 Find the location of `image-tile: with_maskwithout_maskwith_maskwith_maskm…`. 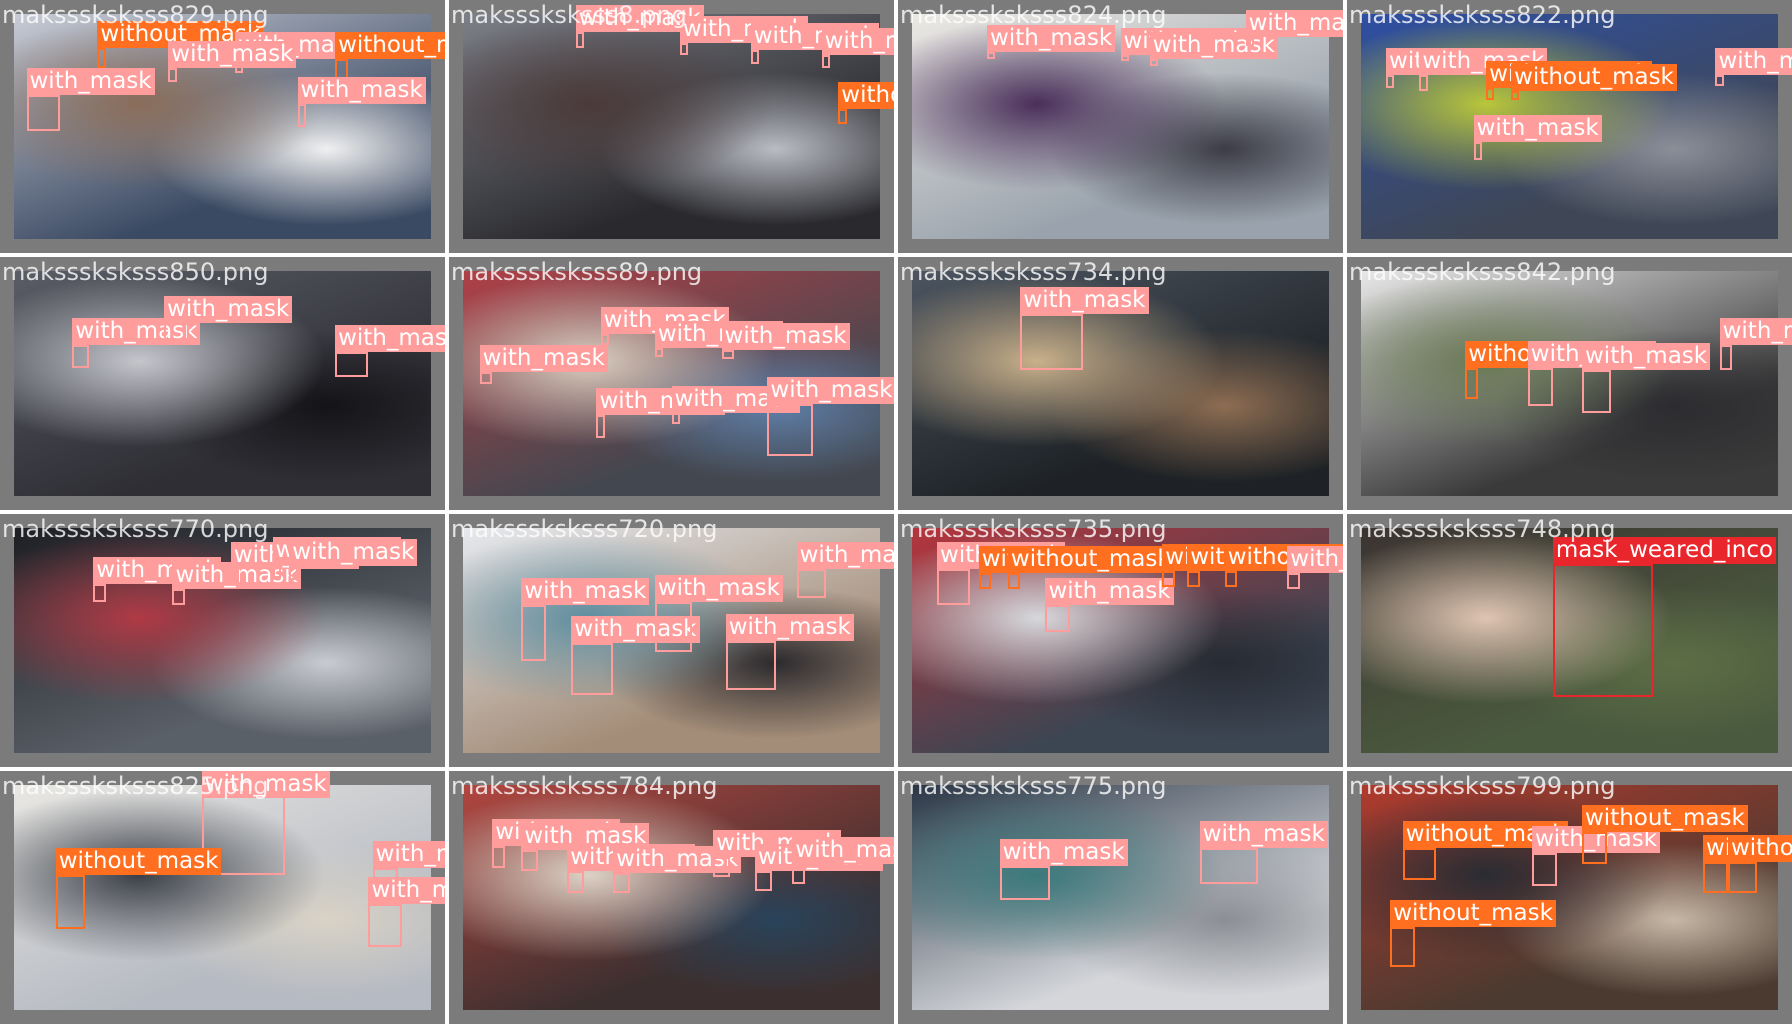

image-tile: with_maskwithout_maskwith_maskwith_maskm… is located at coordinates (222, 897).